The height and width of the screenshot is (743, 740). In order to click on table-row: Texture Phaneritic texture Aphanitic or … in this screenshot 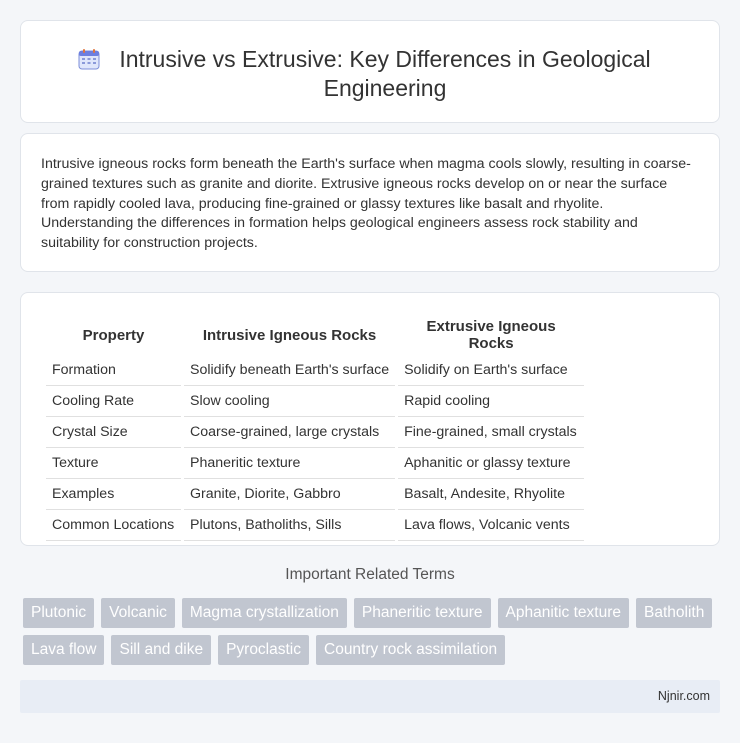, I will do `click(315, 463)`.